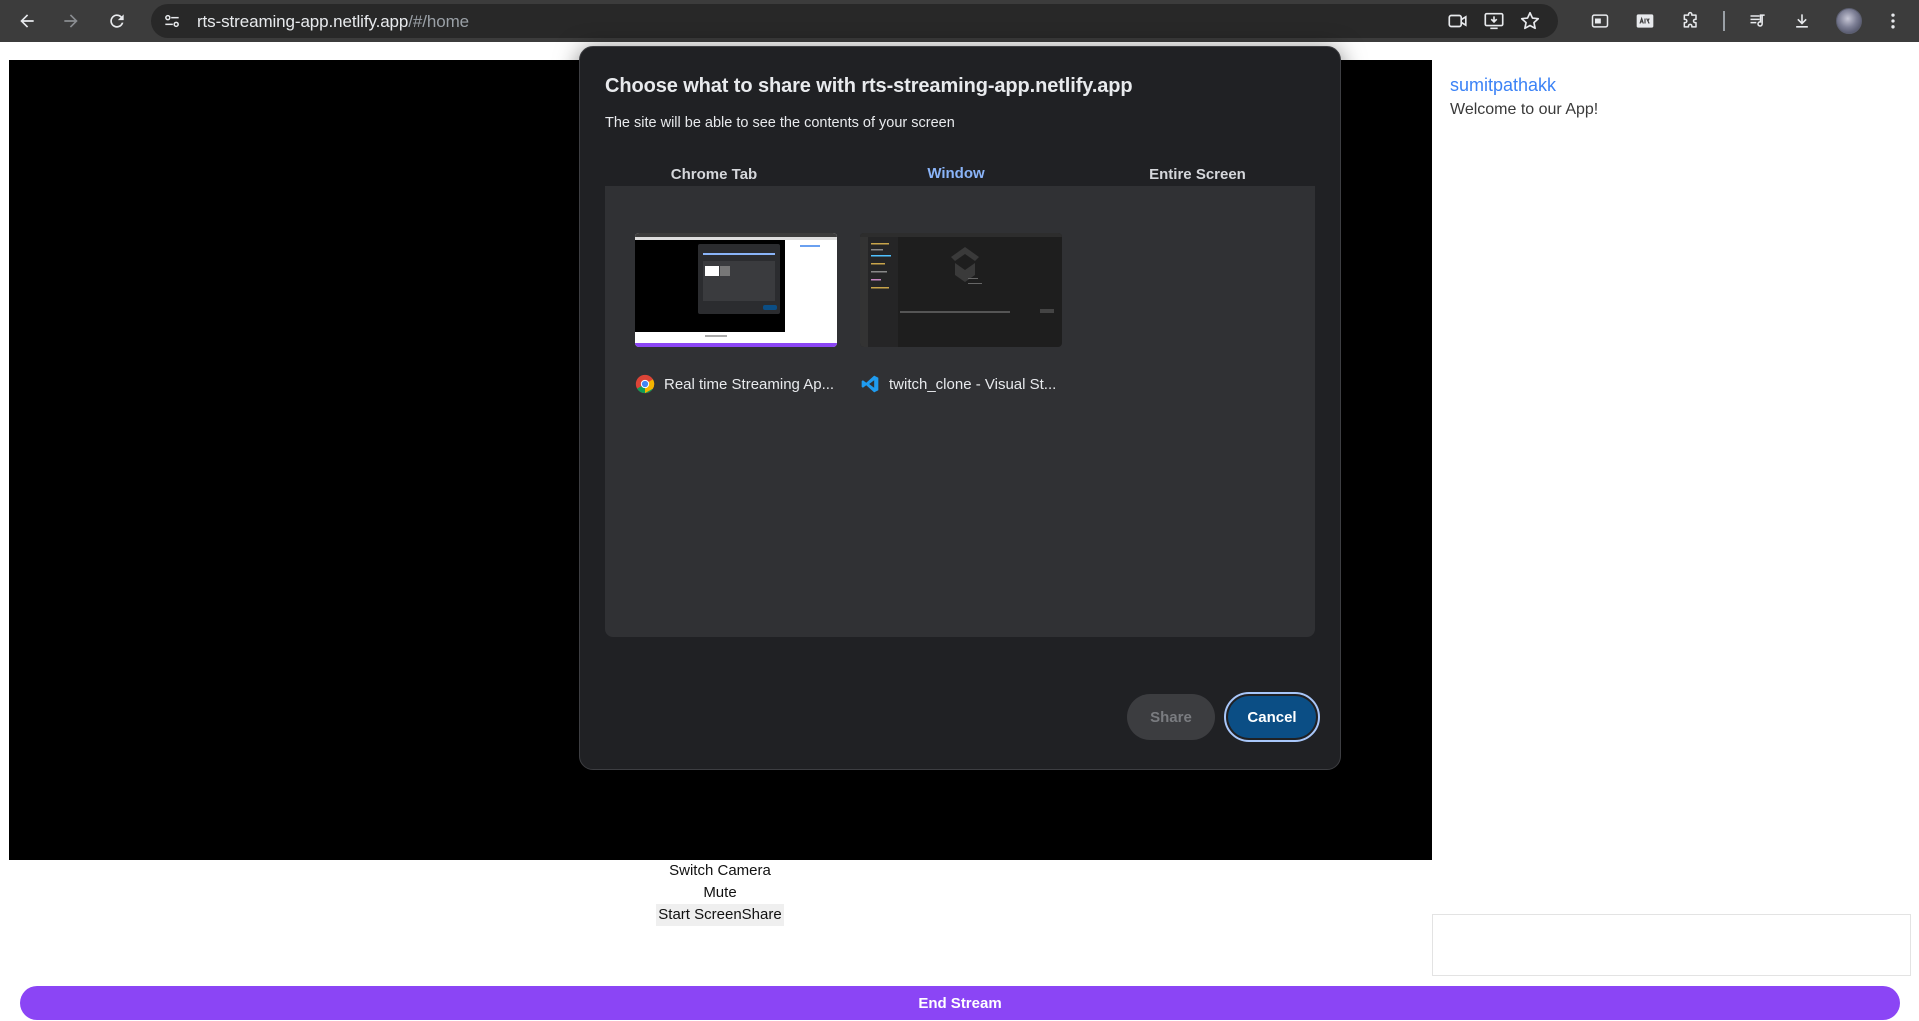 The height and width of the screenshot is (1021, 1919). What do you see at coordinates (1849, 21) in the screenshot?
I see `profile-avatar` at bounding box center [1849, 21].